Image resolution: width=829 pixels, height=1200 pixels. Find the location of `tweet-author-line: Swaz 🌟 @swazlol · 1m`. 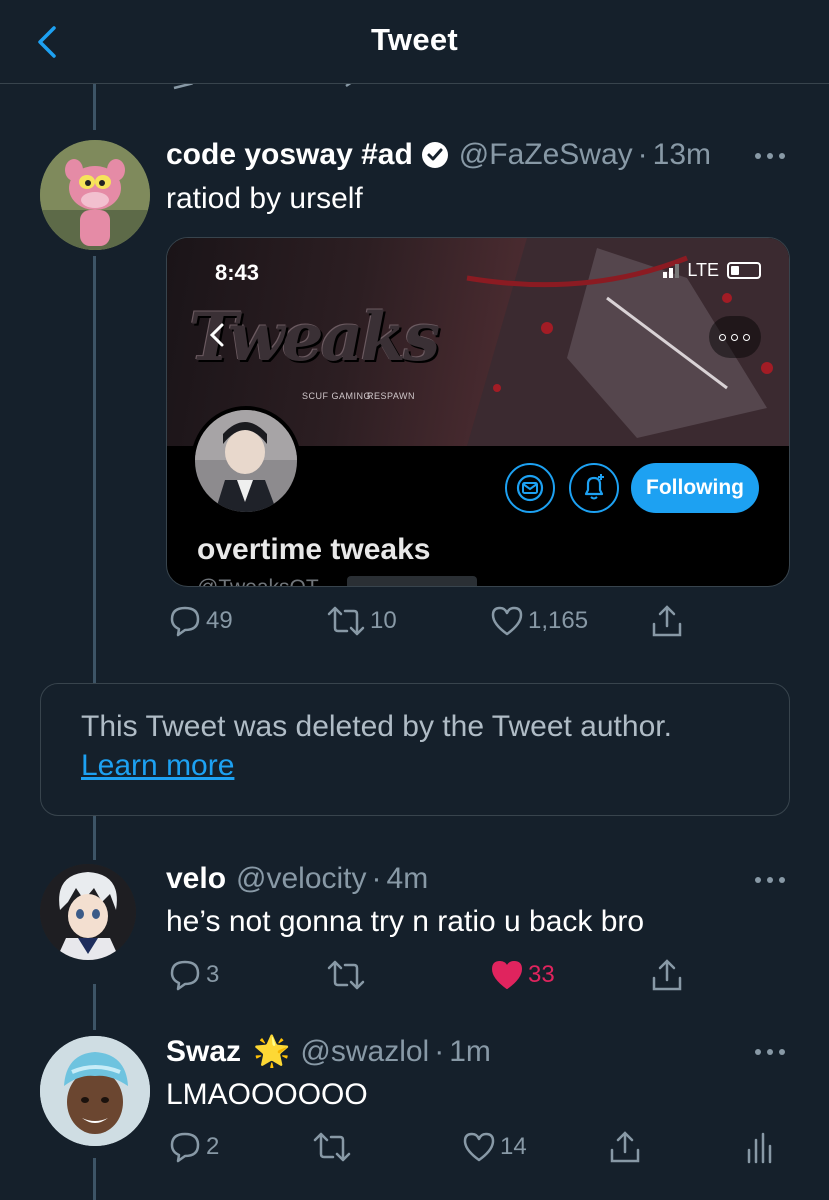

tweet-author-line: Swaz 🌟 @swazlol · 1m is located at coordinates (328, 1051).